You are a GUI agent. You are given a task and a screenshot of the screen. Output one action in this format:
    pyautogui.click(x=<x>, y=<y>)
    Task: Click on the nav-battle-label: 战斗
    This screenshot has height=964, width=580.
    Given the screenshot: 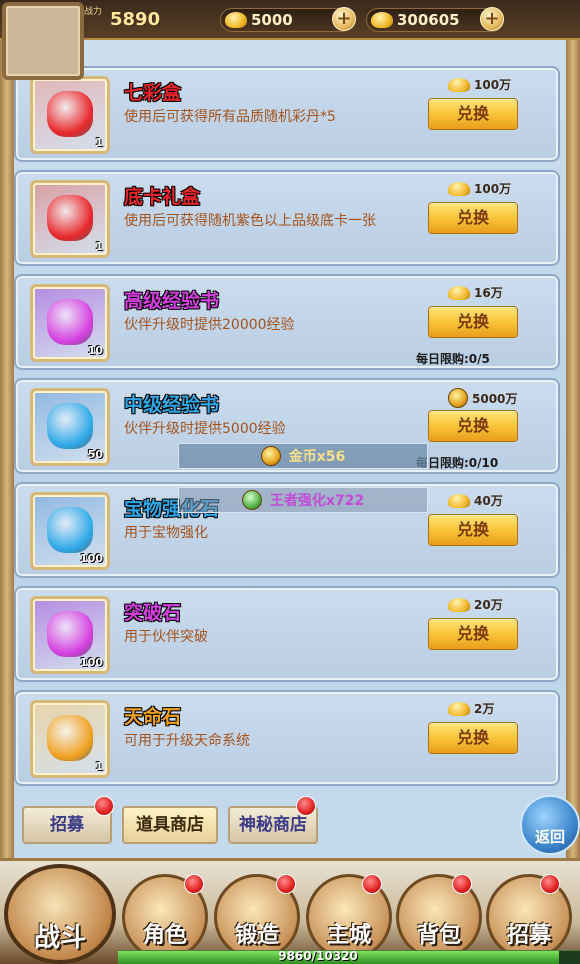 What is the action you would take?
    pyautogui.click(x=59, y=938)
    